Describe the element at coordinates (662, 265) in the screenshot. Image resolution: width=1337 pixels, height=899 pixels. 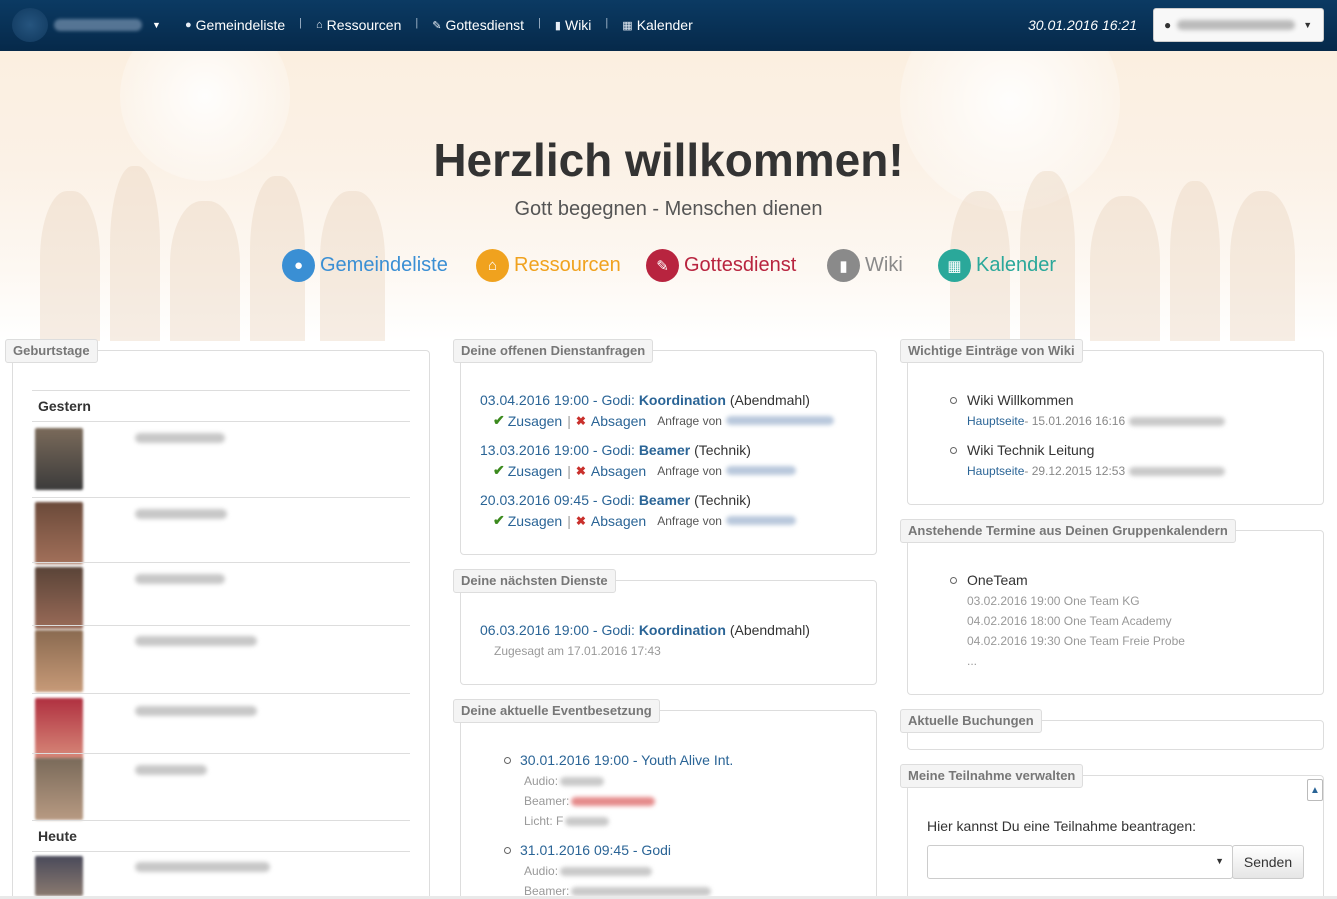
I see `edit-icon: ✎` at that location.